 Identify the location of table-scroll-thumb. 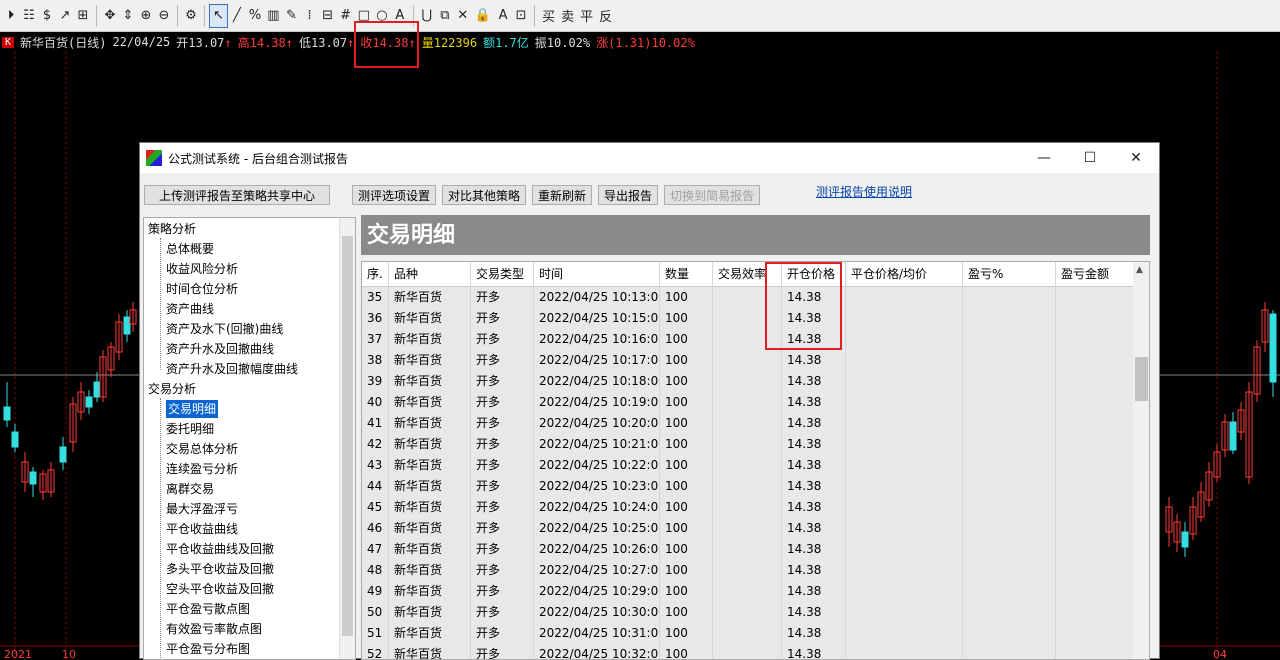
(1141, 379).